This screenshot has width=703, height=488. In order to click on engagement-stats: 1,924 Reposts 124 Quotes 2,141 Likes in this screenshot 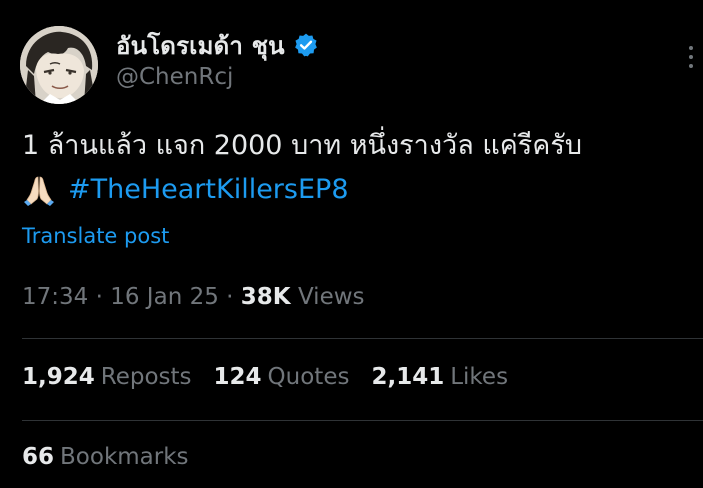, I will do `click(276, 377)`.